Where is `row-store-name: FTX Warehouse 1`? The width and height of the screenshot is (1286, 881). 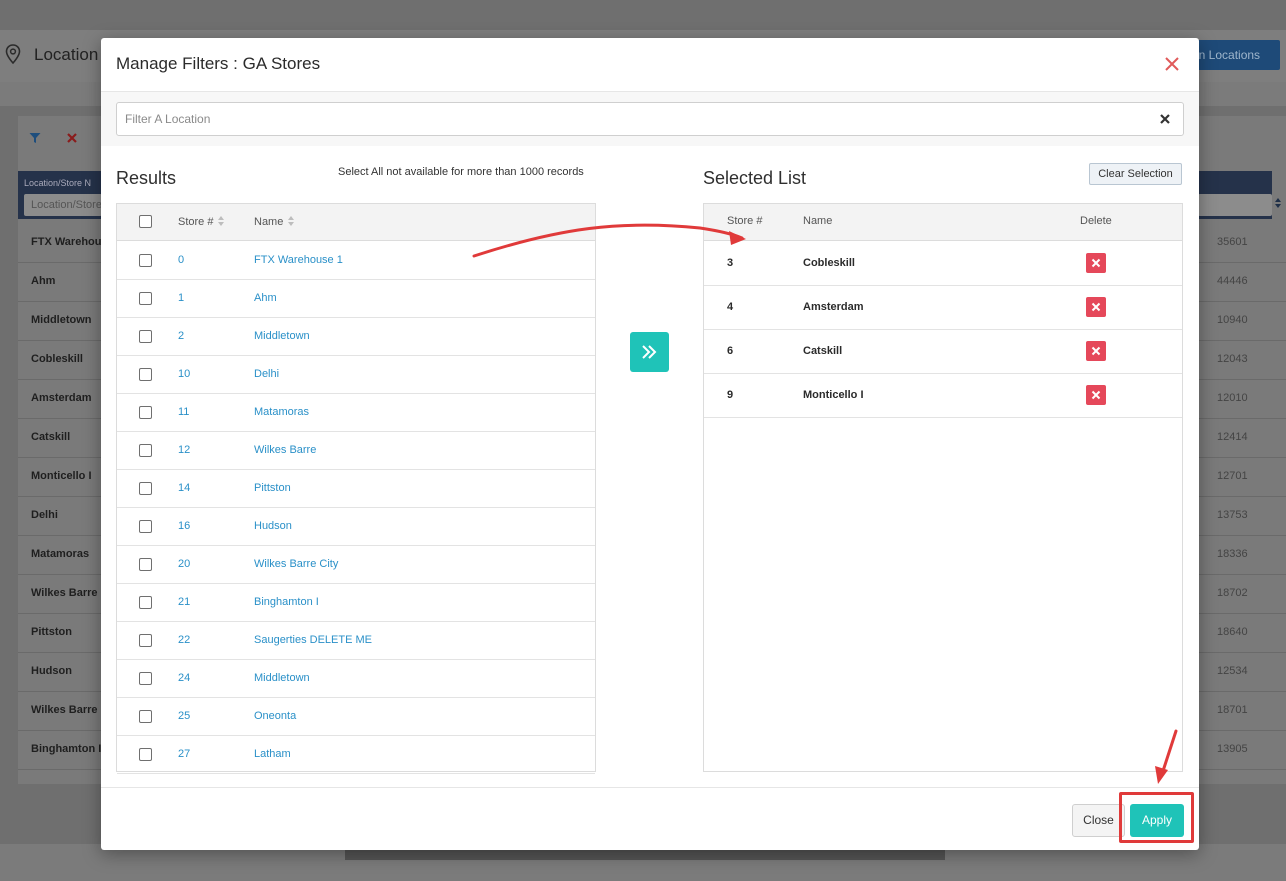 row-store-name: FTX Warehouse 1 is located at coordinates (298, 260).